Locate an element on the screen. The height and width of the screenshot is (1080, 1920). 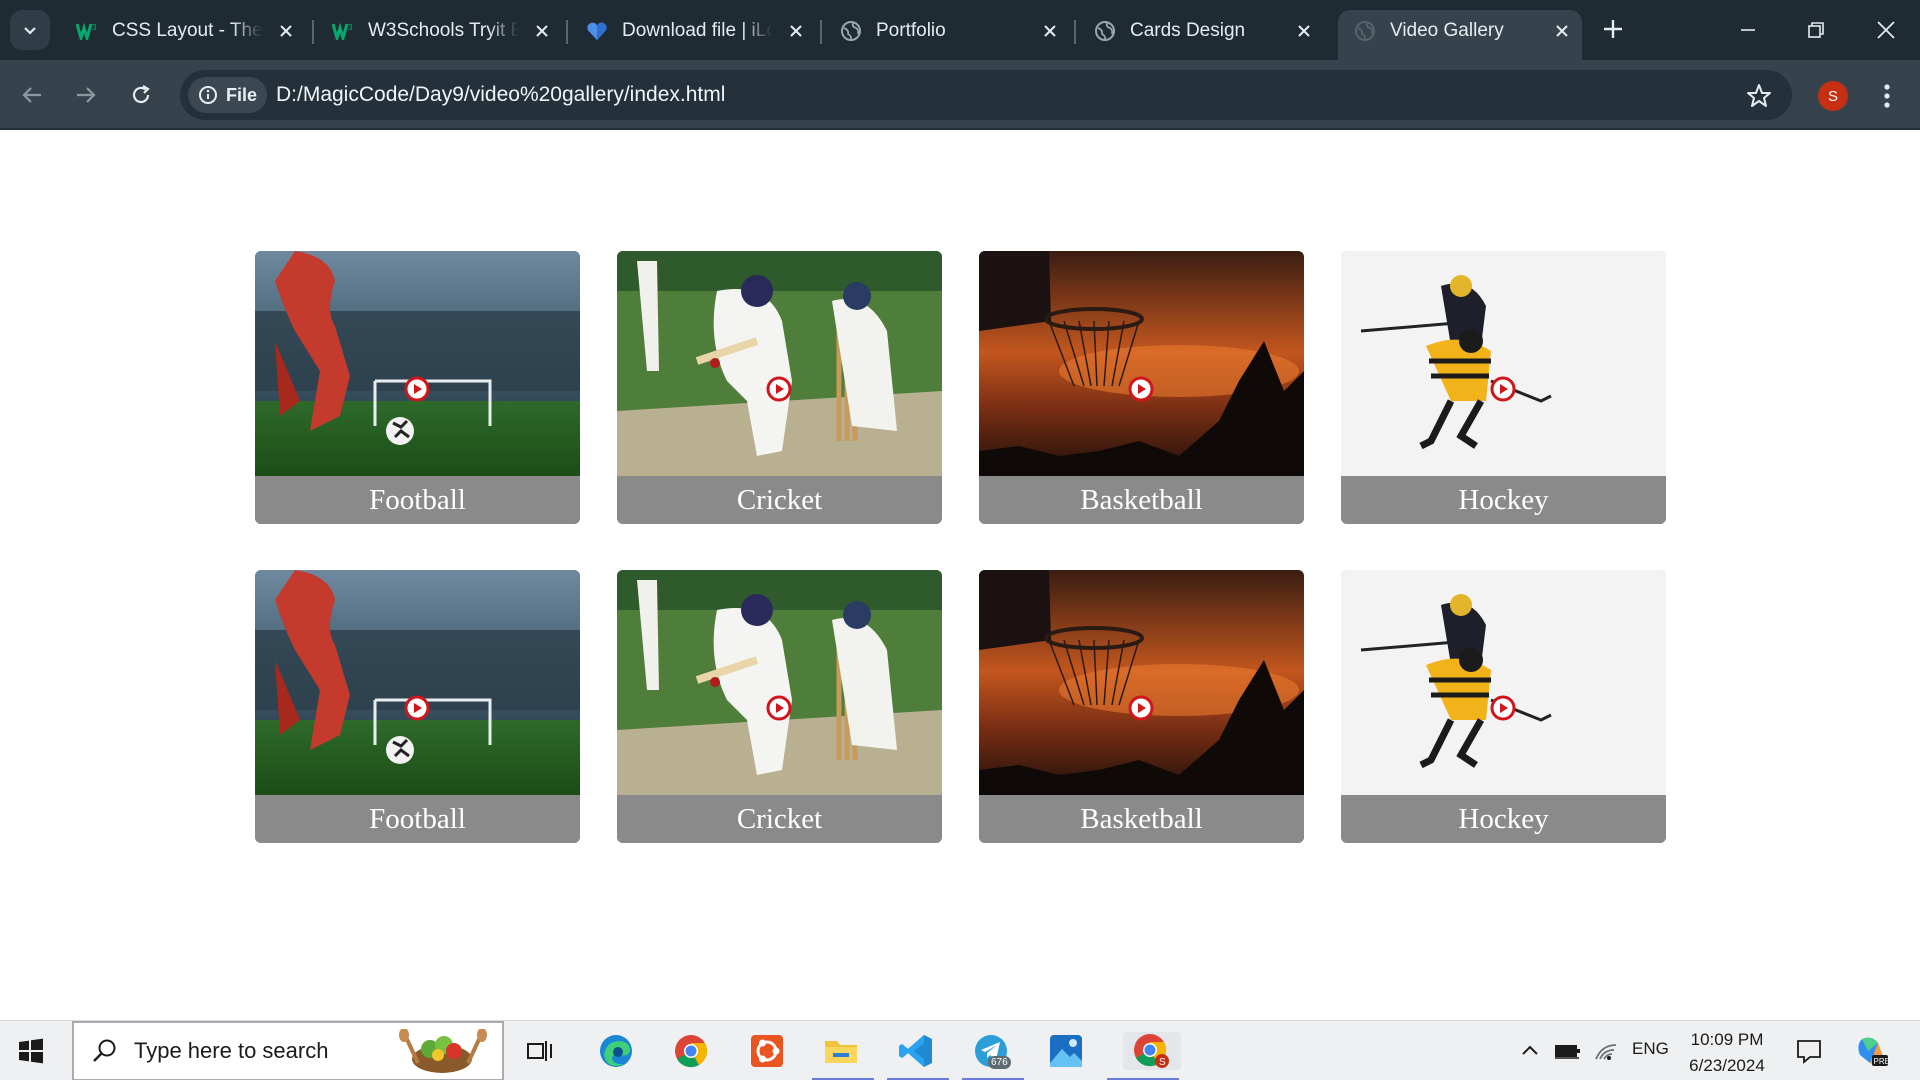
telegram-button: 676 is located at coordinates (991, 1051).